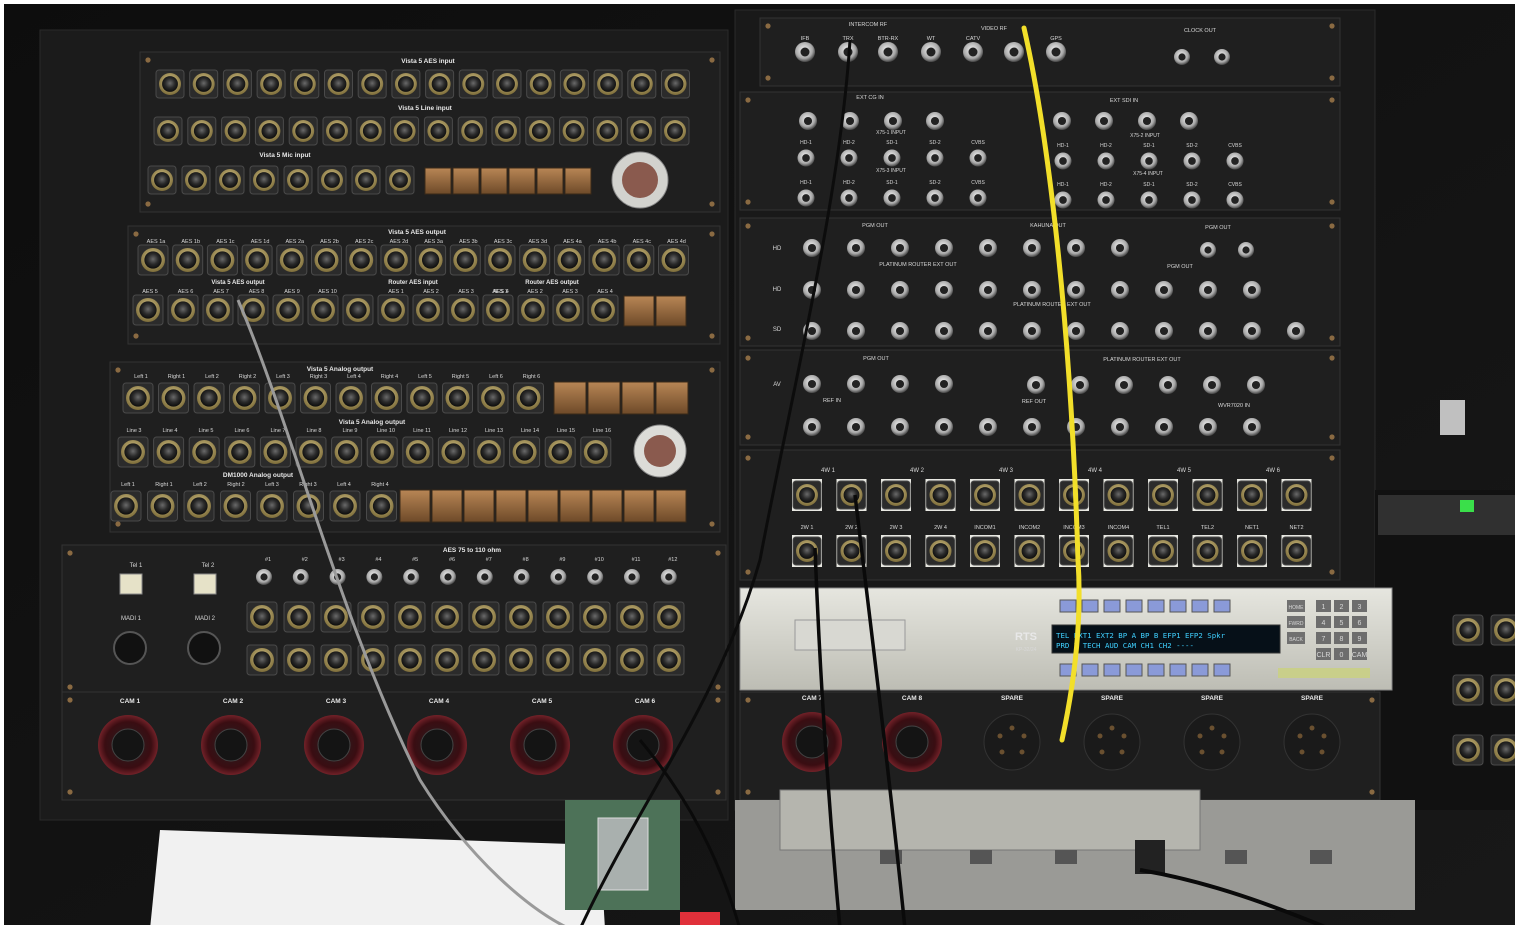 The height and width of the screenshot is (934, 1519). I want to click on twow-label: INCOM3, so click(1073, 528).